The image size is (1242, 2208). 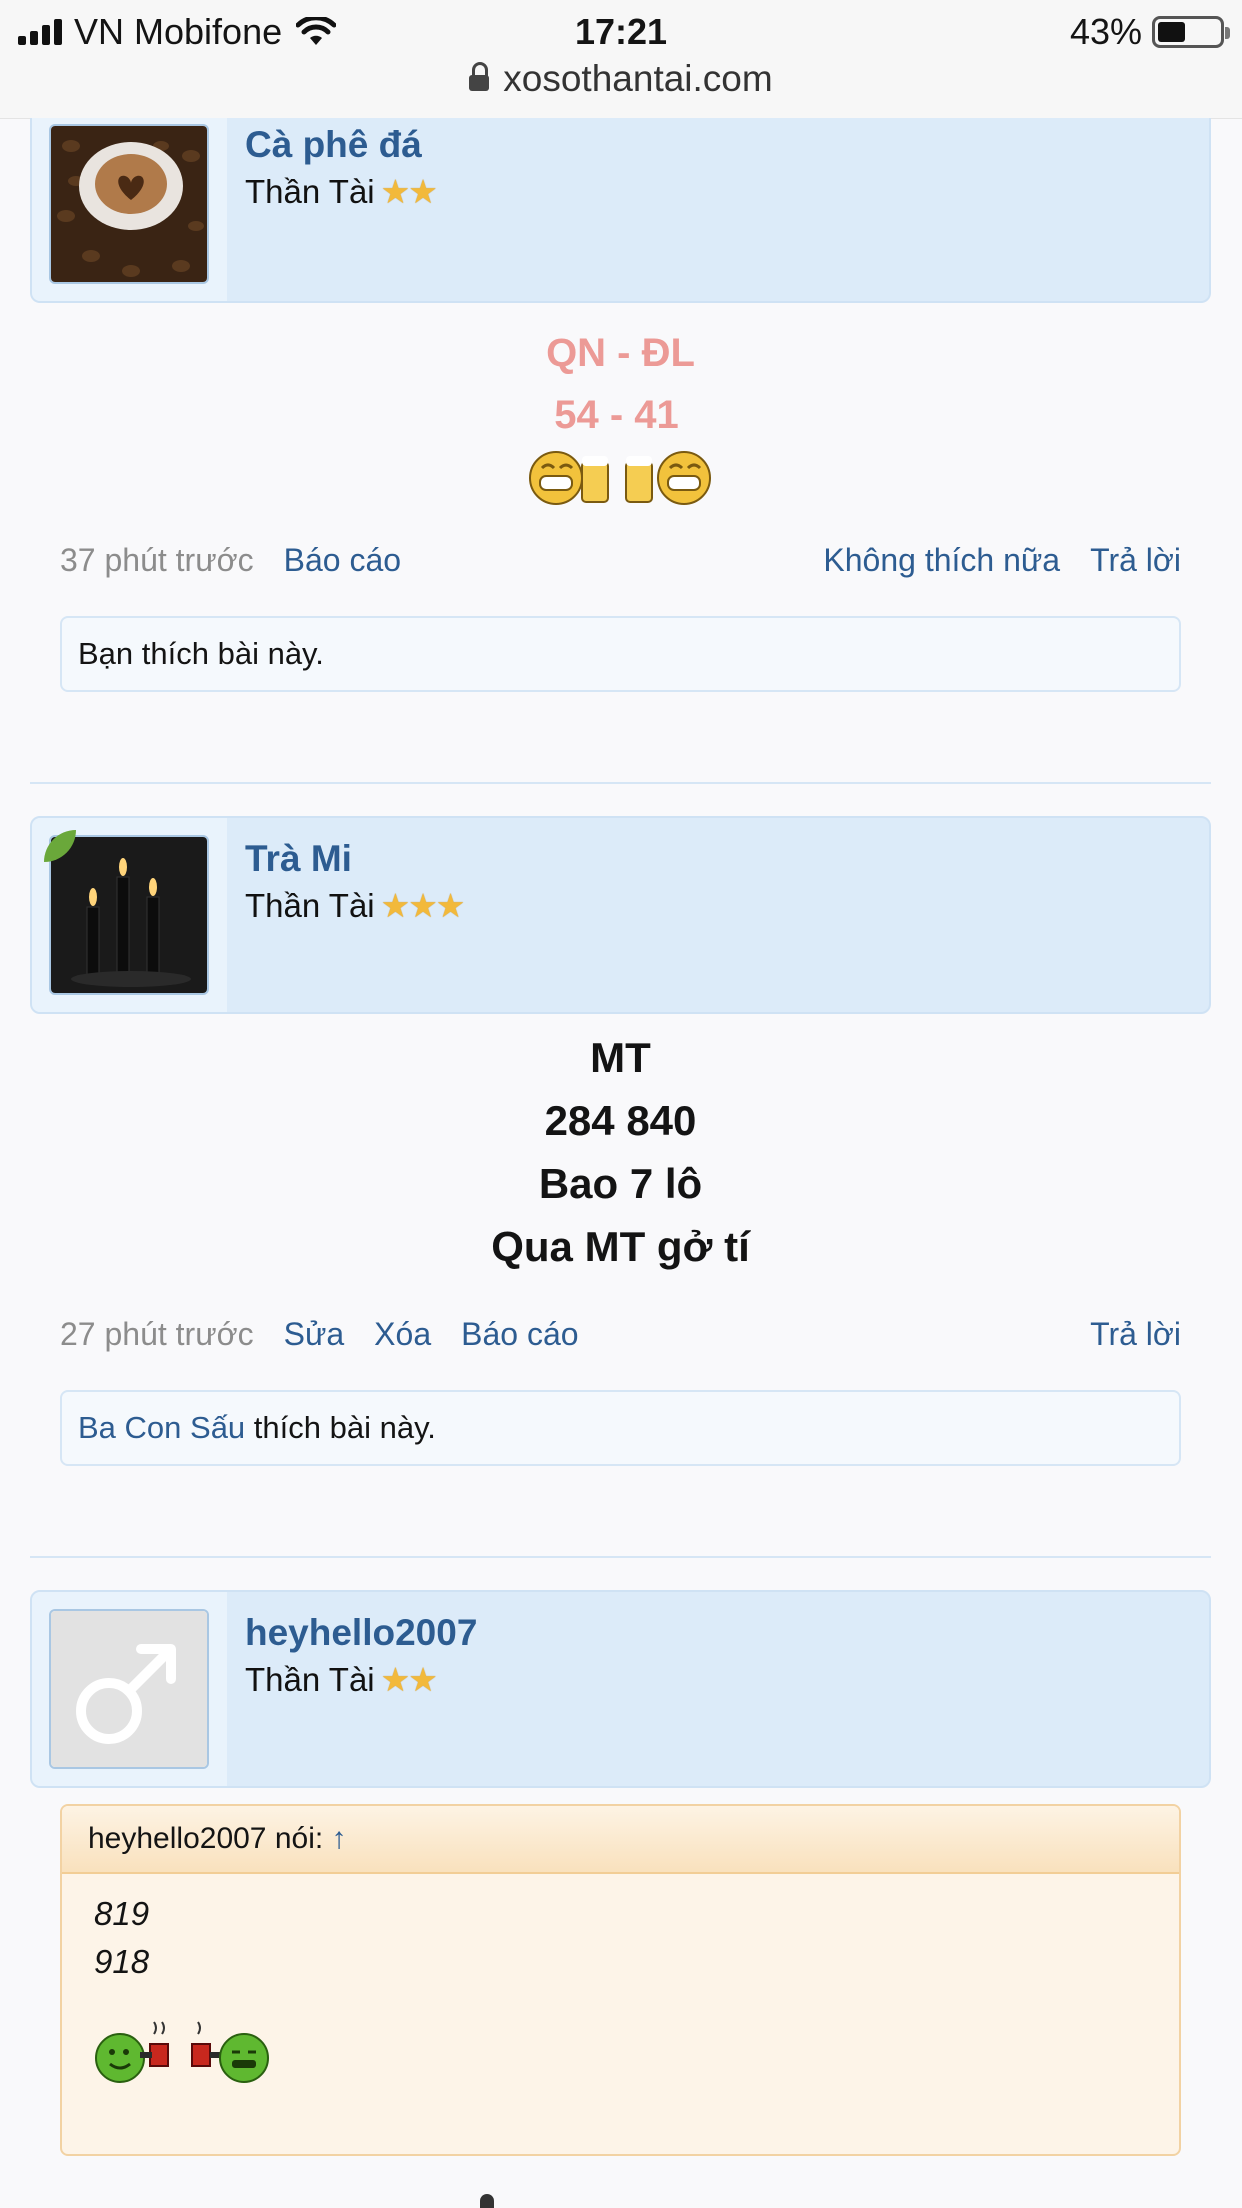 What do you see at coordinates (620, 1689) in the screenshot?
I see `post-header: heyhello2007 Thần Tài ★★` at bounding box center [620, 1689].